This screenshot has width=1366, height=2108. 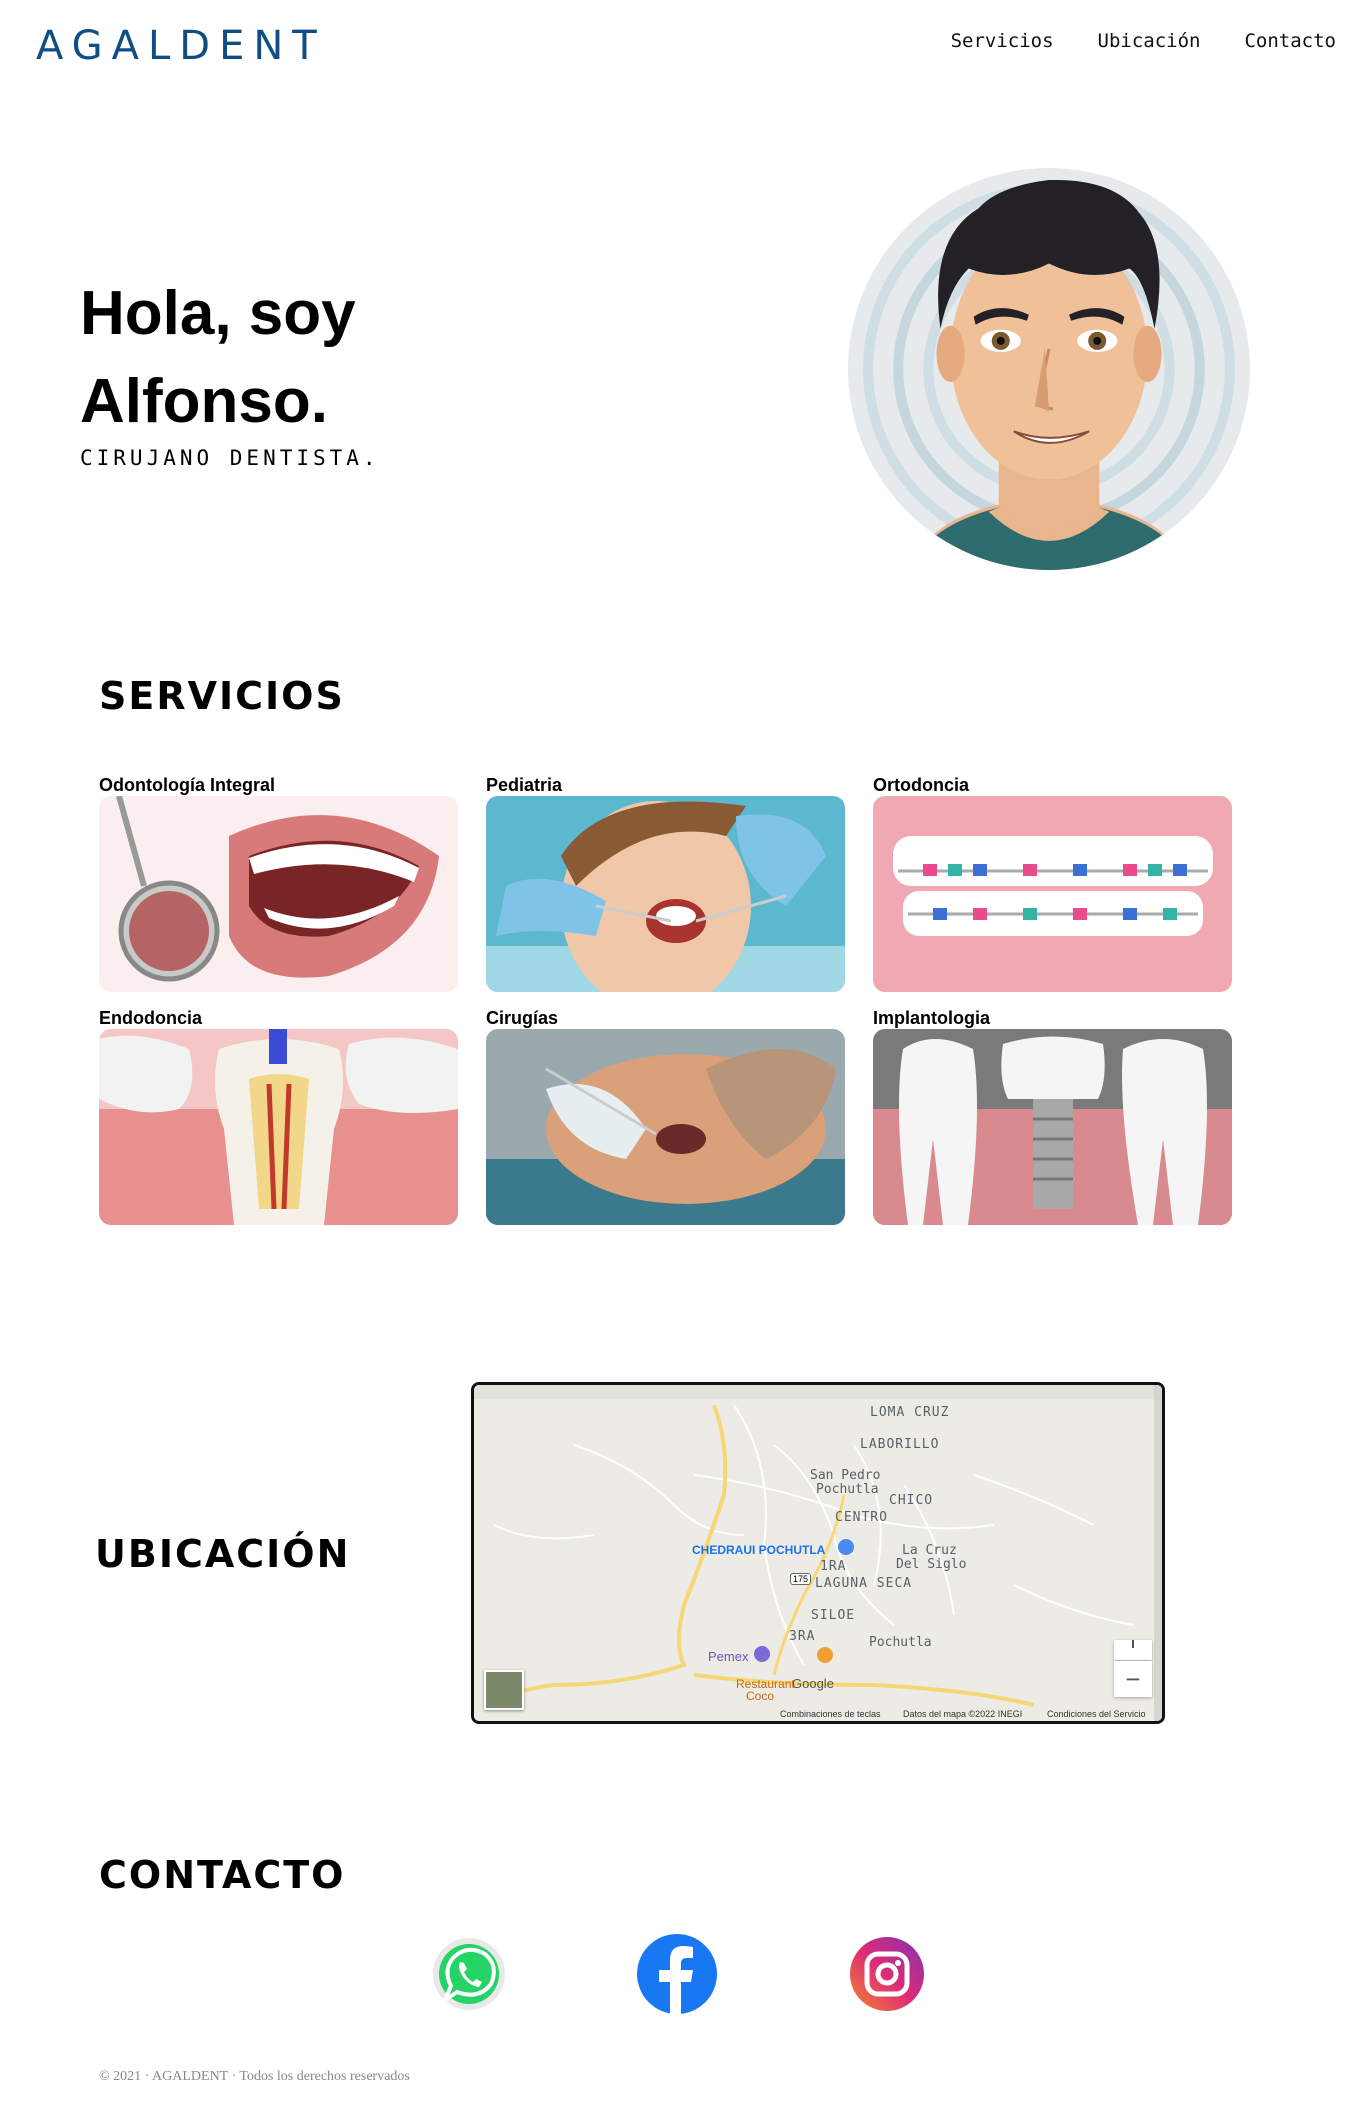 What do you see at coordinates (1133, 1644) in the screenshot?
I see `zoom-in-icon` at bounding box center [1133, 1644].